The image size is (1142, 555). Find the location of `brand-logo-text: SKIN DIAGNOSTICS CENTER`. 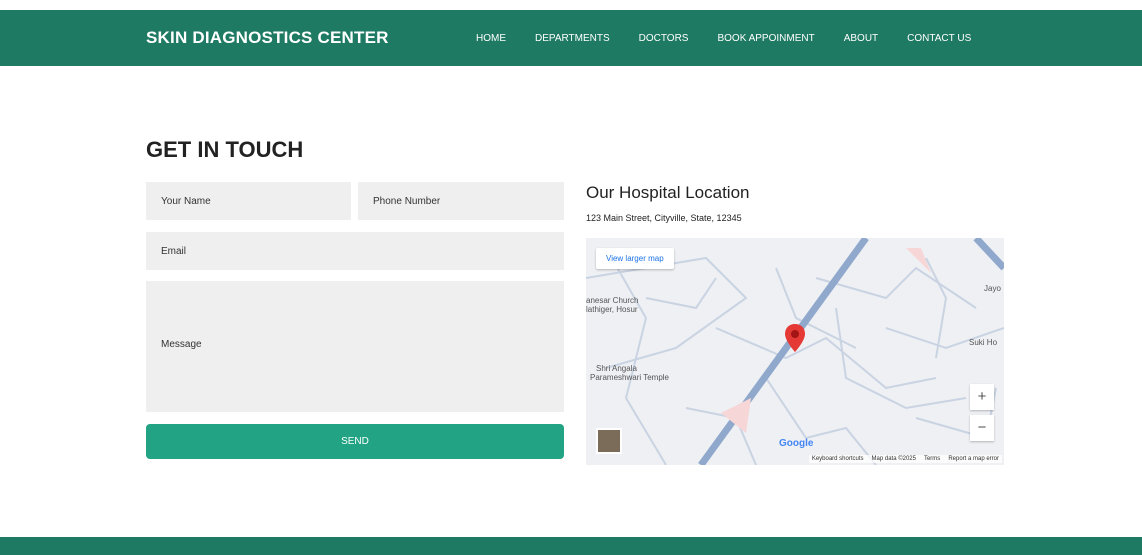

brand-logo-text: SKIN DIAGNOSTICS CENTER is located at coordinates (267, 38).